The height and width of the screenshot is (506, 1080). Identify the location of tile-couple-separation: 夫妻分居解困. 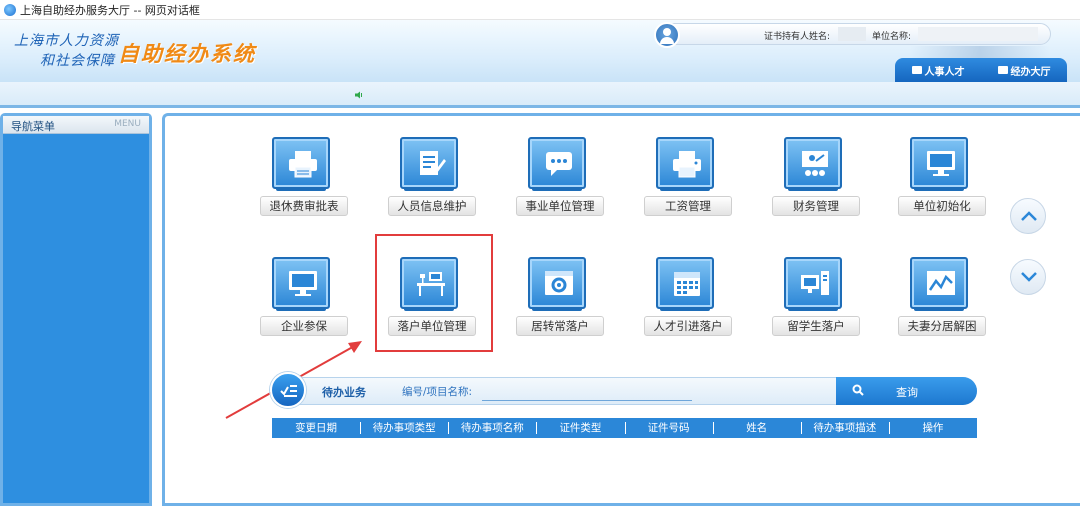
(943, 307).